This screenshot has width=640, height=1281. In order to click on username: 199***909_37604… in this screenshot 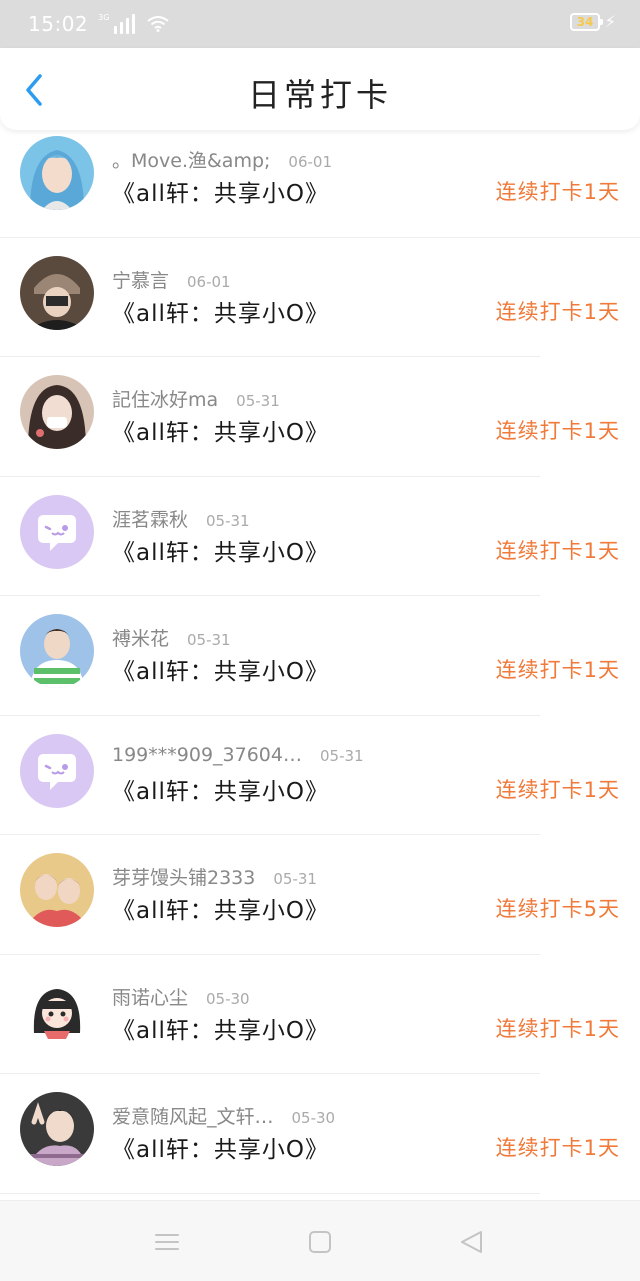, I will do `click(207, 755)`.